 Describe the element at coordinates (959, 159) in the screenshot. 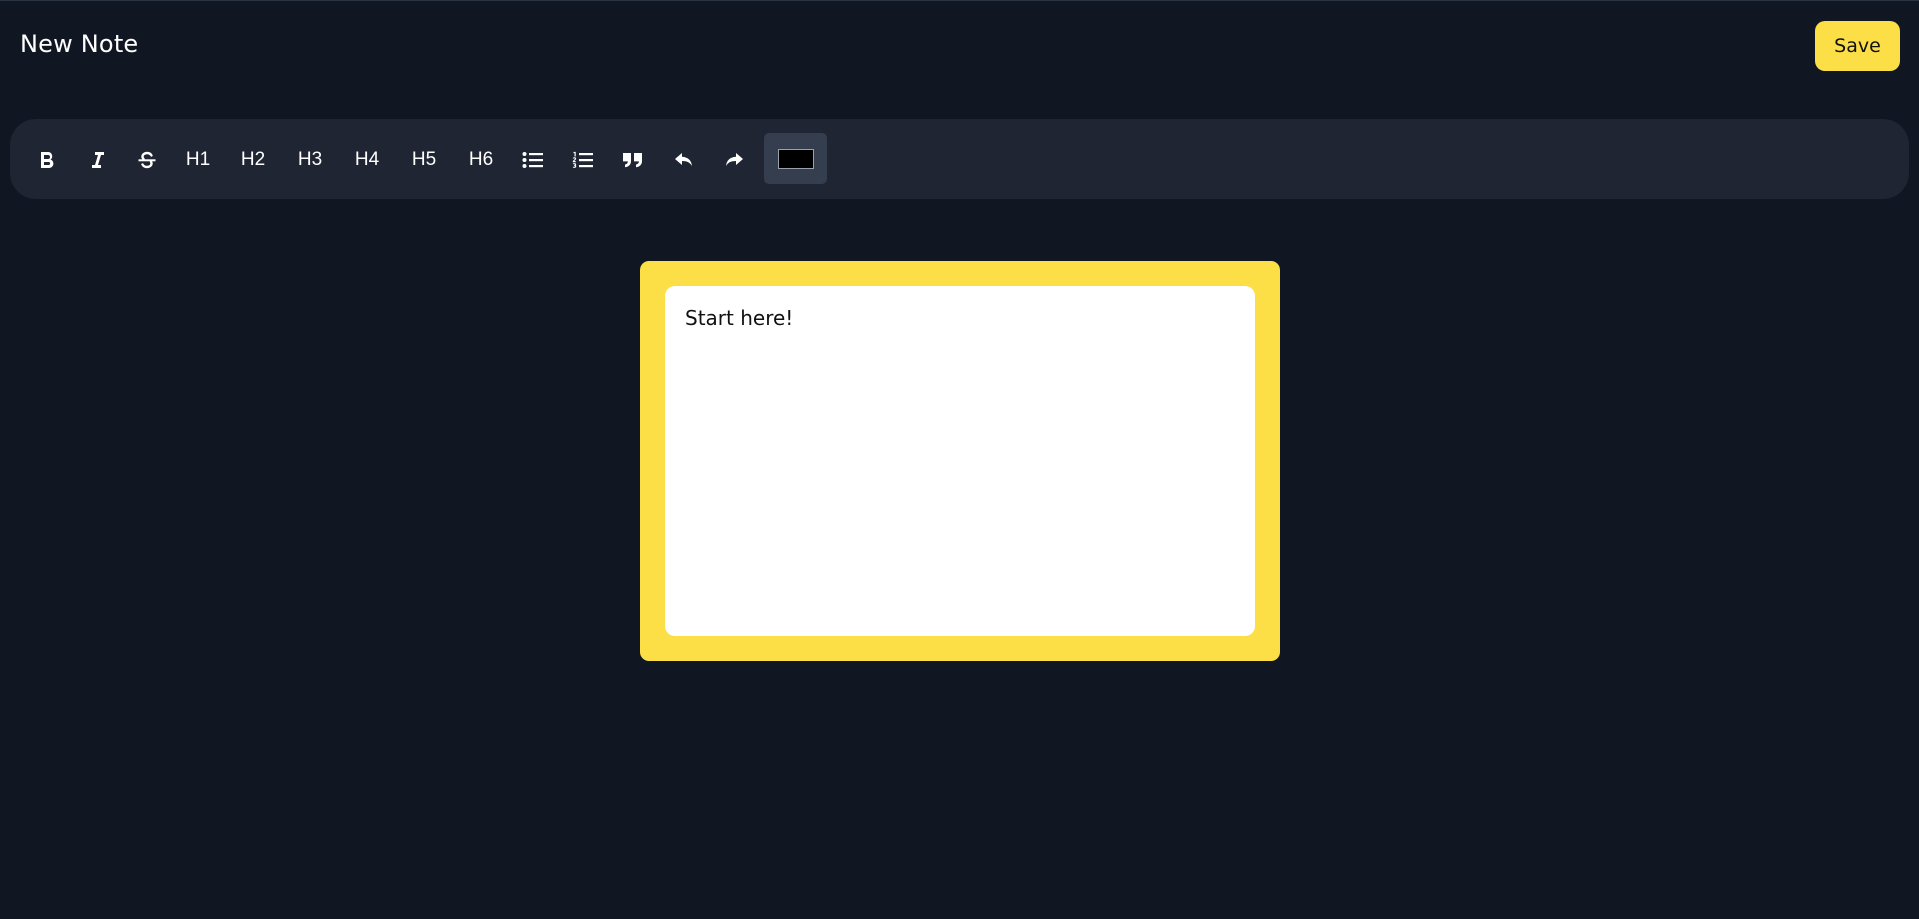

I see `formatting-toolbar: H1 H2 H3 H4 H5 H6` at that location.